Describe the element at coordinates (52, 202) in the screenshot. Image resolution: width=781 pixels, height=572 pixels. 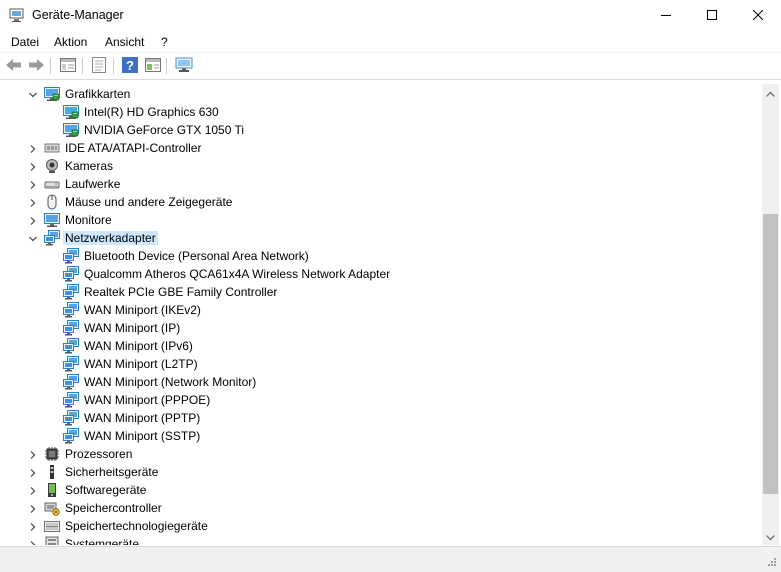
I see `mouse-icon` at that location.